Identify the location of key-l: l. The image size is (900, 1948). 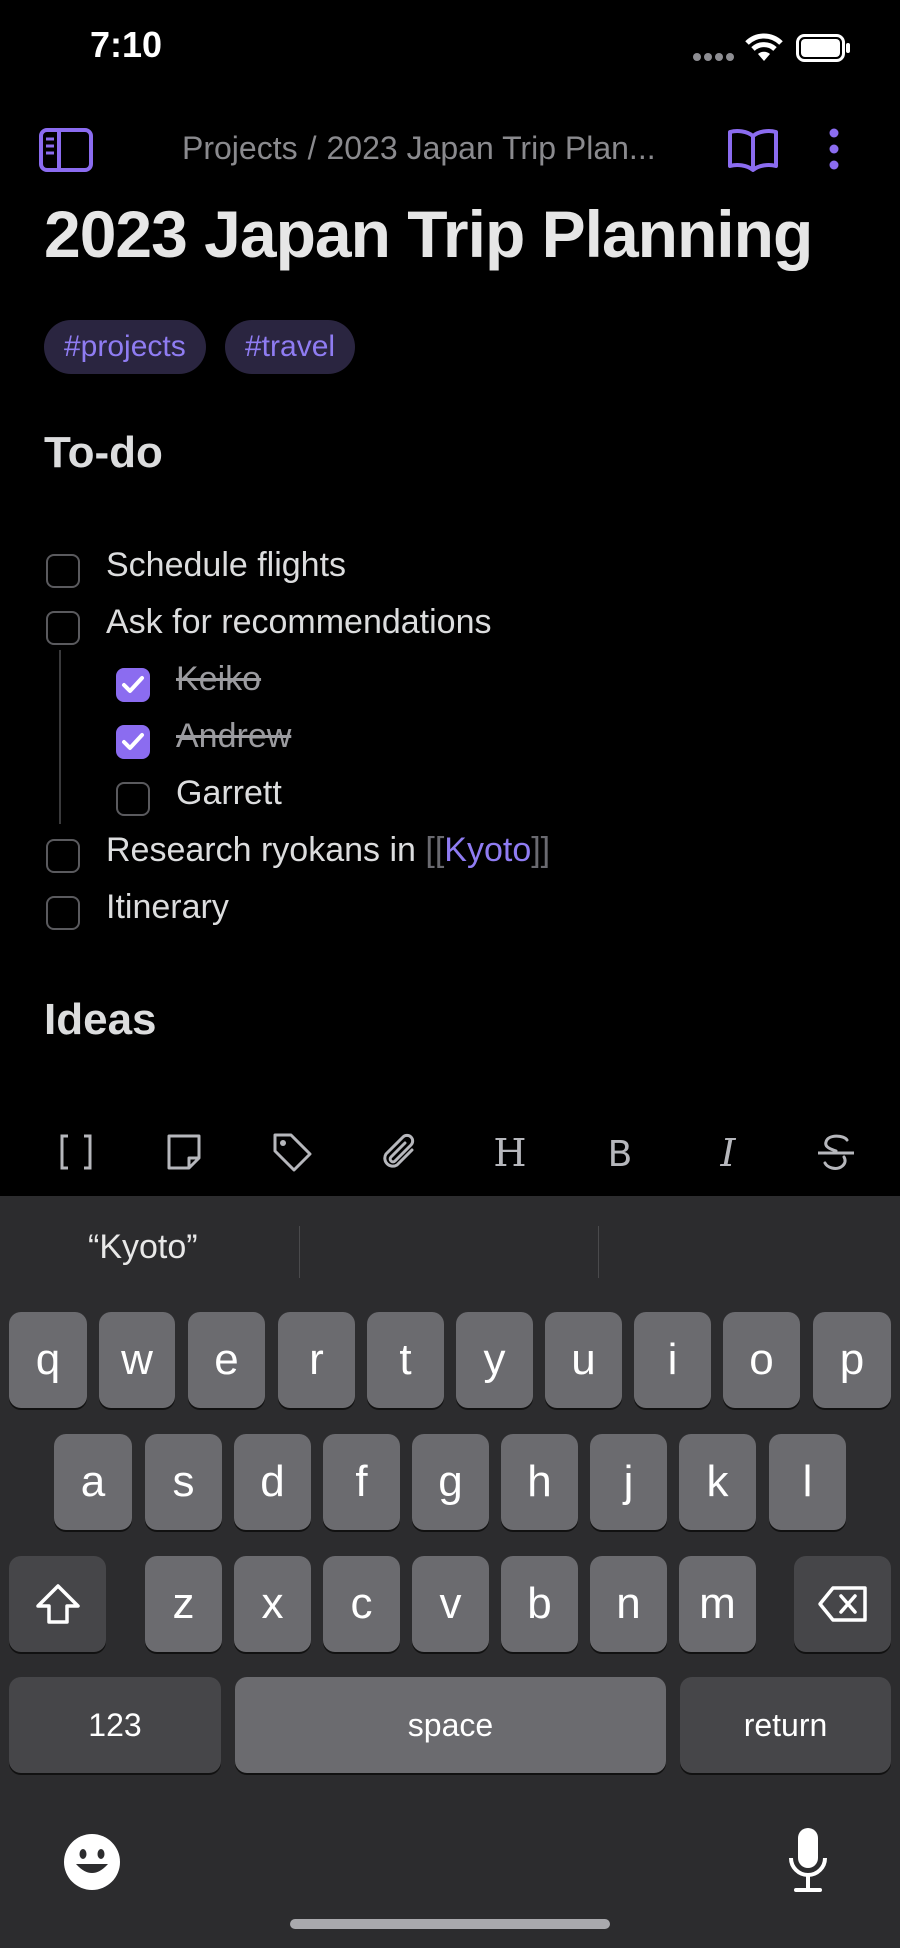
(807, 1482).